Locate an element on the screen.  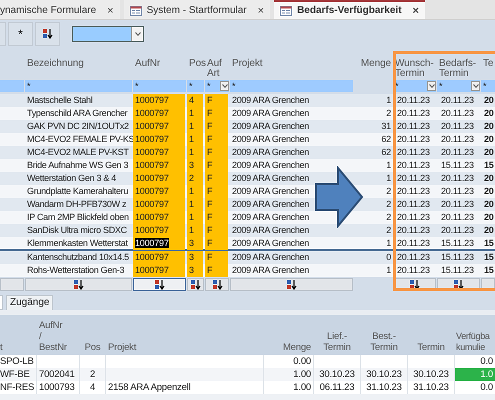
table-row: GAK PVN DC 2IN/1OUTx2 1000797 1 F 2009 ARA Grenchen 31 20.11.23 20.11.23 20 is located at coordinates (247, 126).